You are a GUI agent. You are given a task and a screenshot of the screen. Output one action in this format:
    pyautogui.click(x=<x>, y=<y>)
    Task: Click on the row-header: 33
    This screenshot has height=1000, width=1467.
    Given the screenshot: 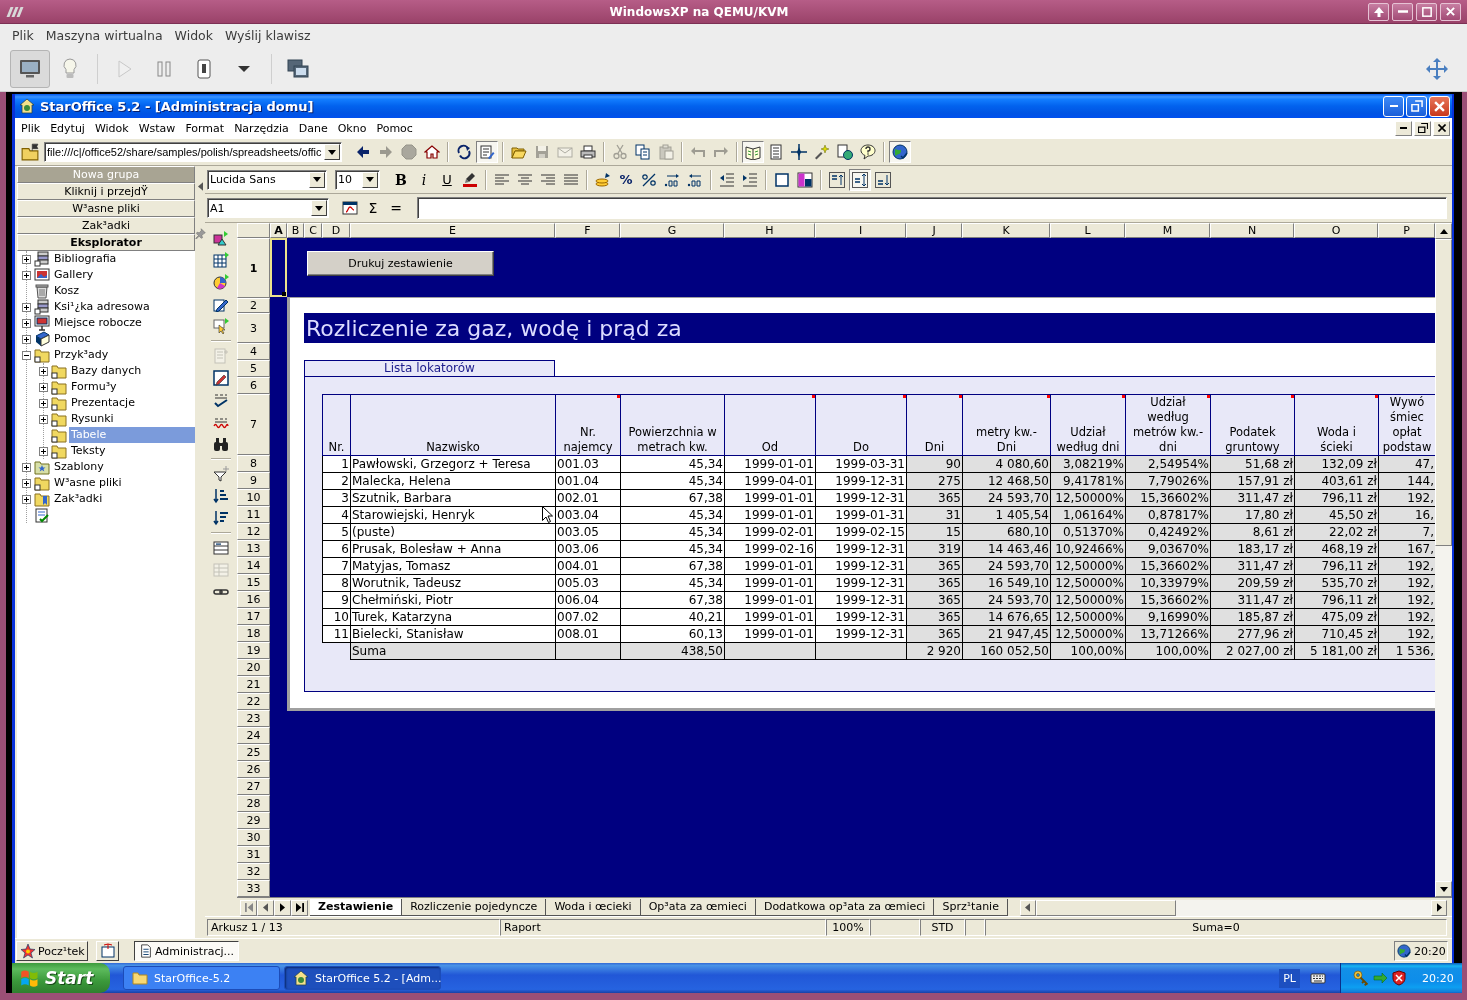 What is the action you would take?
    pyautogui.click(x=253, y=888)
    